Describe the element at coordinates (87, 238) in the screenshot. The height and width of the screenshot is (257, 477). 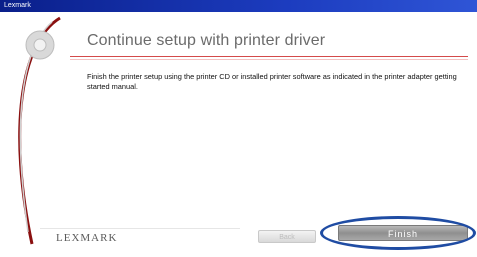
I see `lexmark-logo: LEXMARK` at that location.